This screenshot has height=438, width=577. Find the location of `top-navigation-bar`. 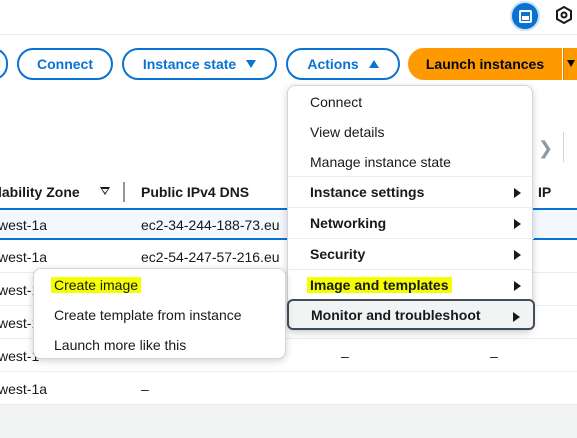

top-navigation-bar is located at coordinates (288, 17).